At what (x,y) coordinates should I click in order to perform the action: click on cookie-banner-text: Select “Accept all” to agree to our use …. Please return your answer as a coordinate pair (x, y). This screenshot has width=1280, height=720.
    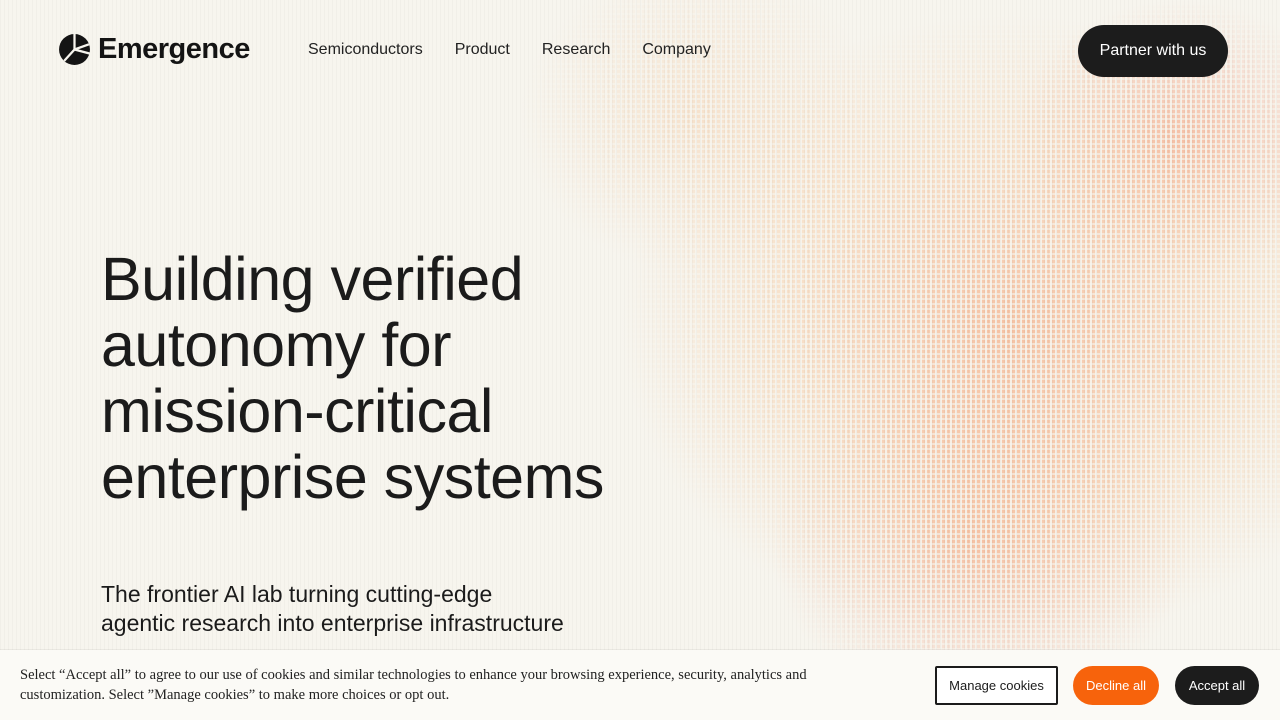
    Looking at the image, I should click on (413, 685).